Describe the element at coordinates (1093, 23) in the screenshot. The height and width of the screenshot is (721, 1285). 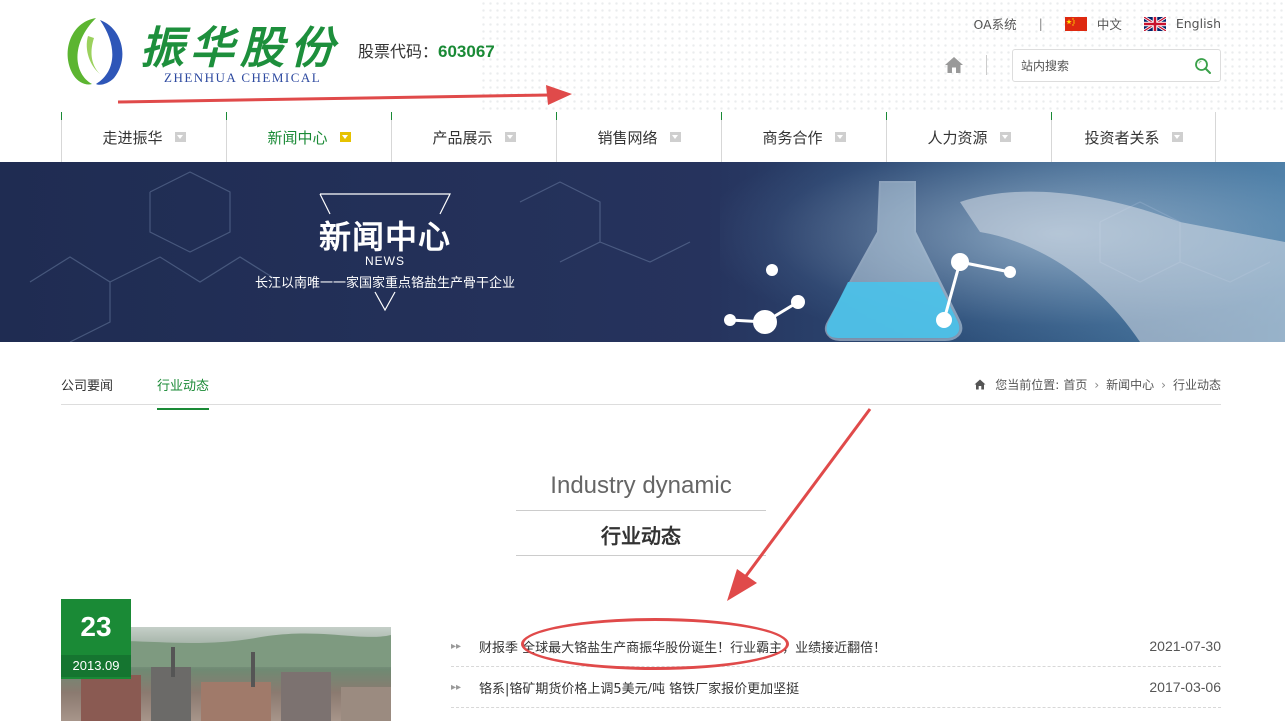
I see `lang-chinese-link: 中文` at that location.